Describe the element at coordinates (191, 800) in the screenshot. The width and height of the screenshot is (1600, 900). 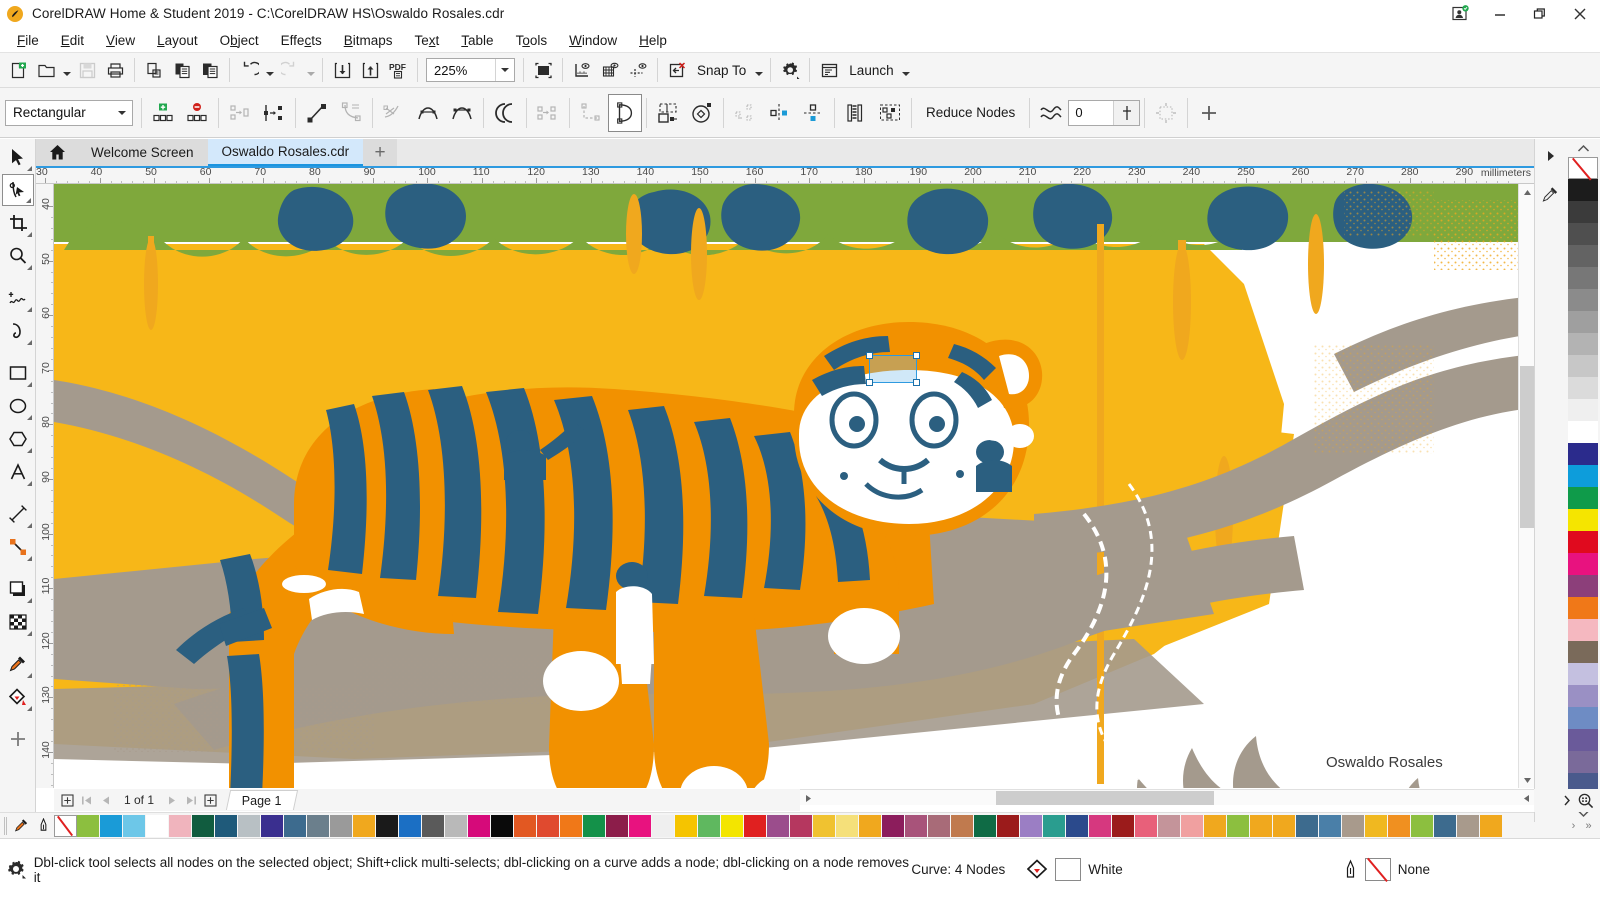
I see `last-page-icon` at that location.